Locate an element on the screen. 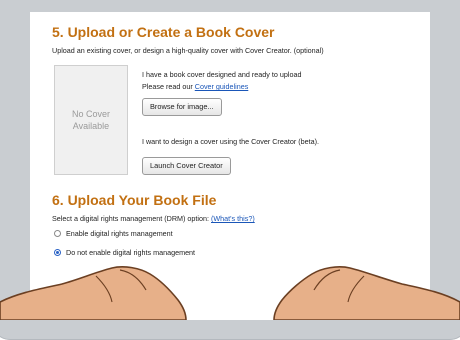  right-hand-icon is located at coordinates (366, 293).